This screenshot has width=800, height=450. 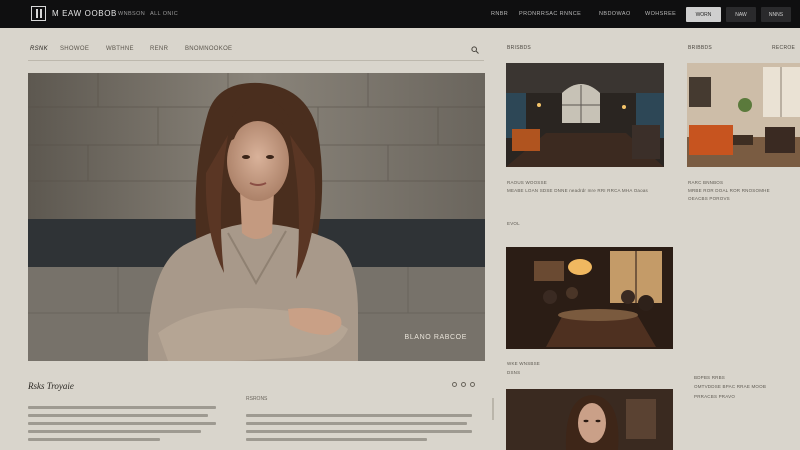 I want to click on subnav-item: RENR, so click(x=159, y=49).